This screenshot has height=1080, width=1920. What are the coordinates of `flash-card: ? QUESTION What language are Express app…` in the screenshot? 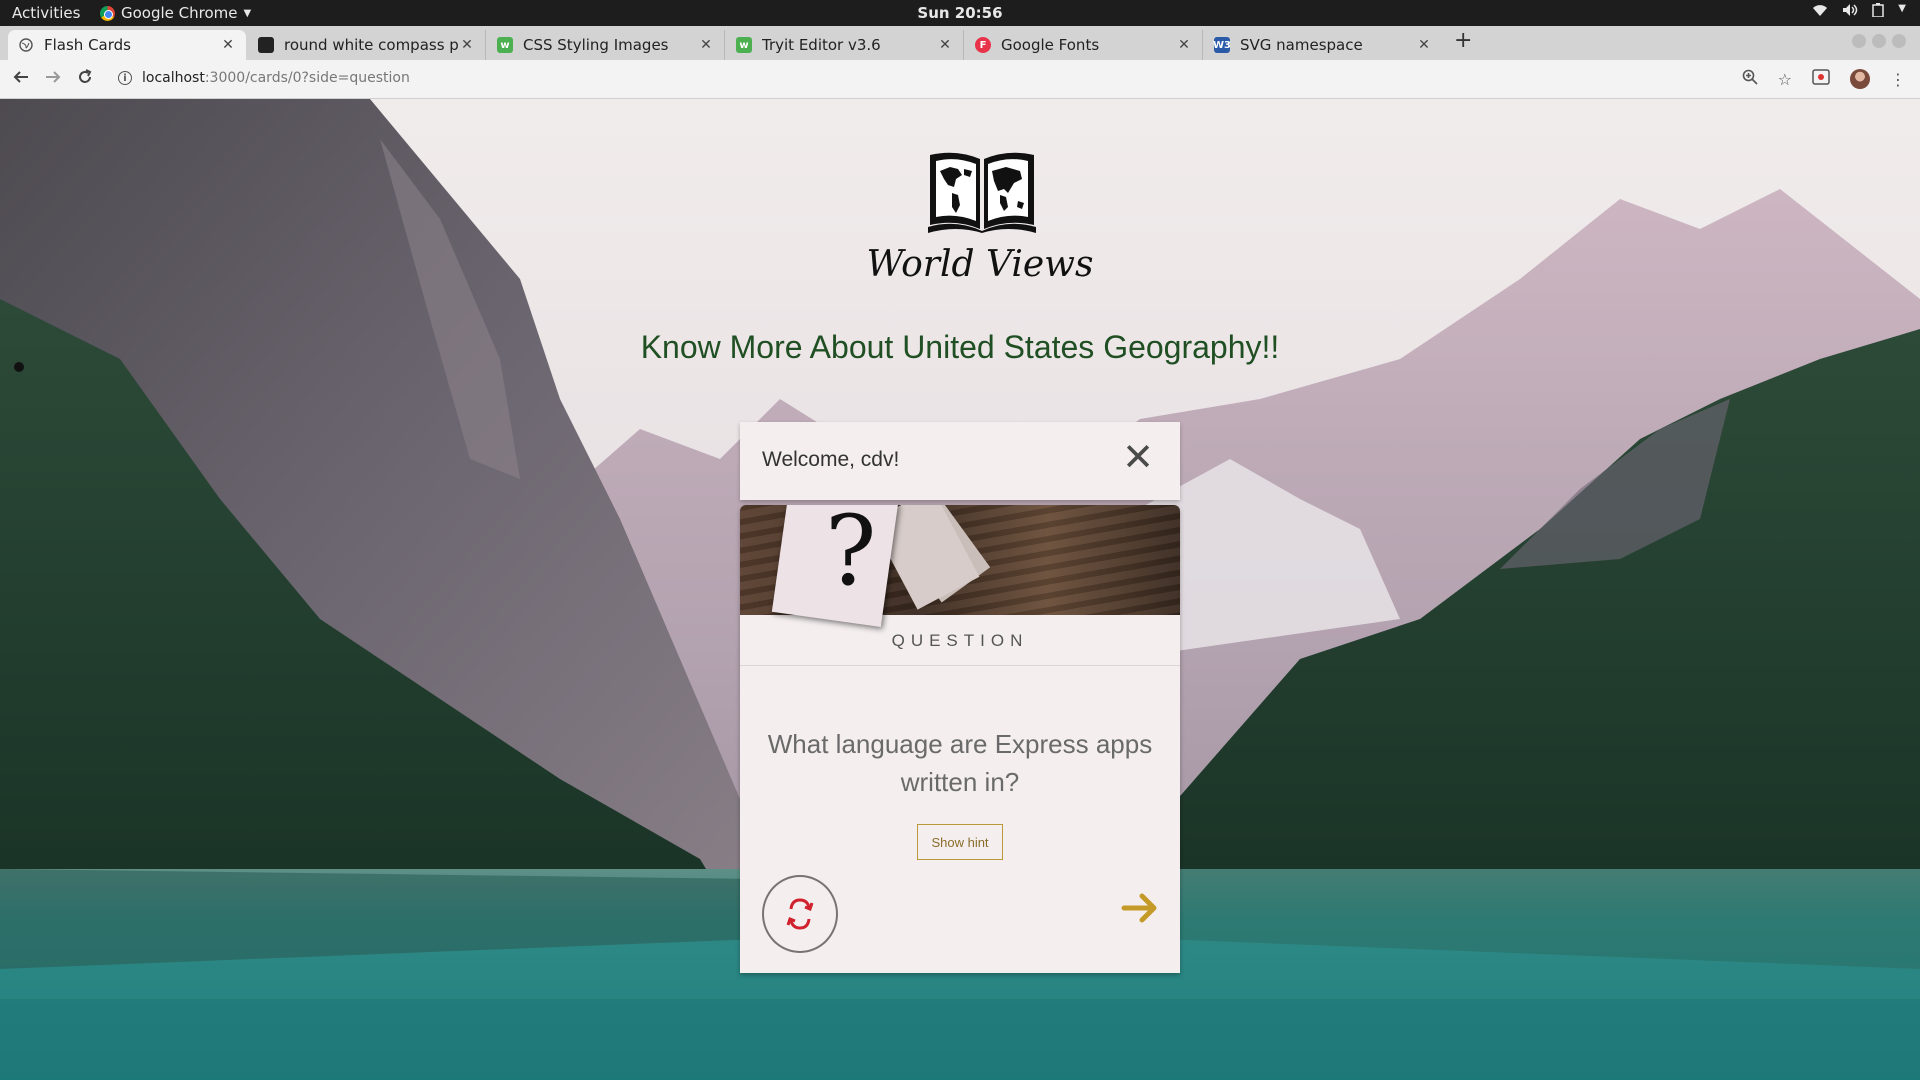 It's located at (960, 739).